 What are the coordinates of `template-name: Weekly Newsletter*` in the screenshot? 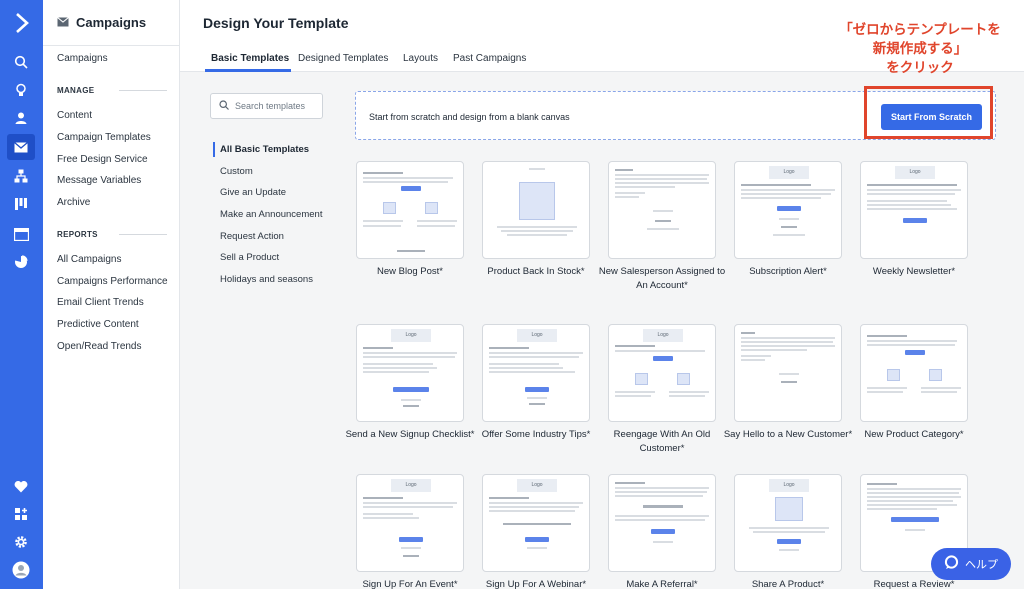 It's located at (914, 271).